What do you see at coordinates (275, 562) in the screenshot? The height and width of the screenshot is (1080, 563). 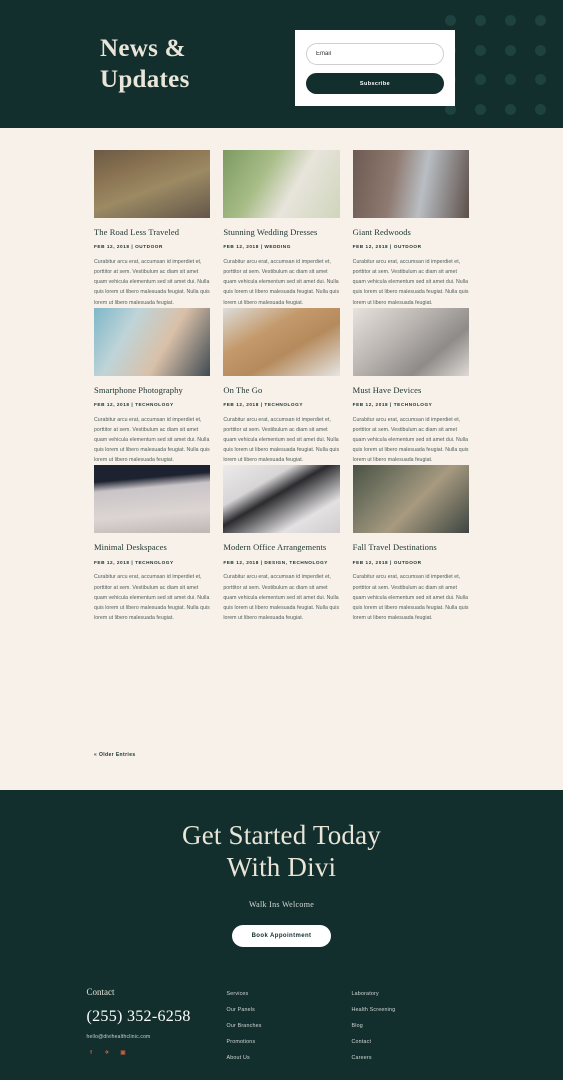 I see `post-meta: FEB 12, 2018 | DESIGN, TECHNOLOGY` at bounding box center [275, 562].